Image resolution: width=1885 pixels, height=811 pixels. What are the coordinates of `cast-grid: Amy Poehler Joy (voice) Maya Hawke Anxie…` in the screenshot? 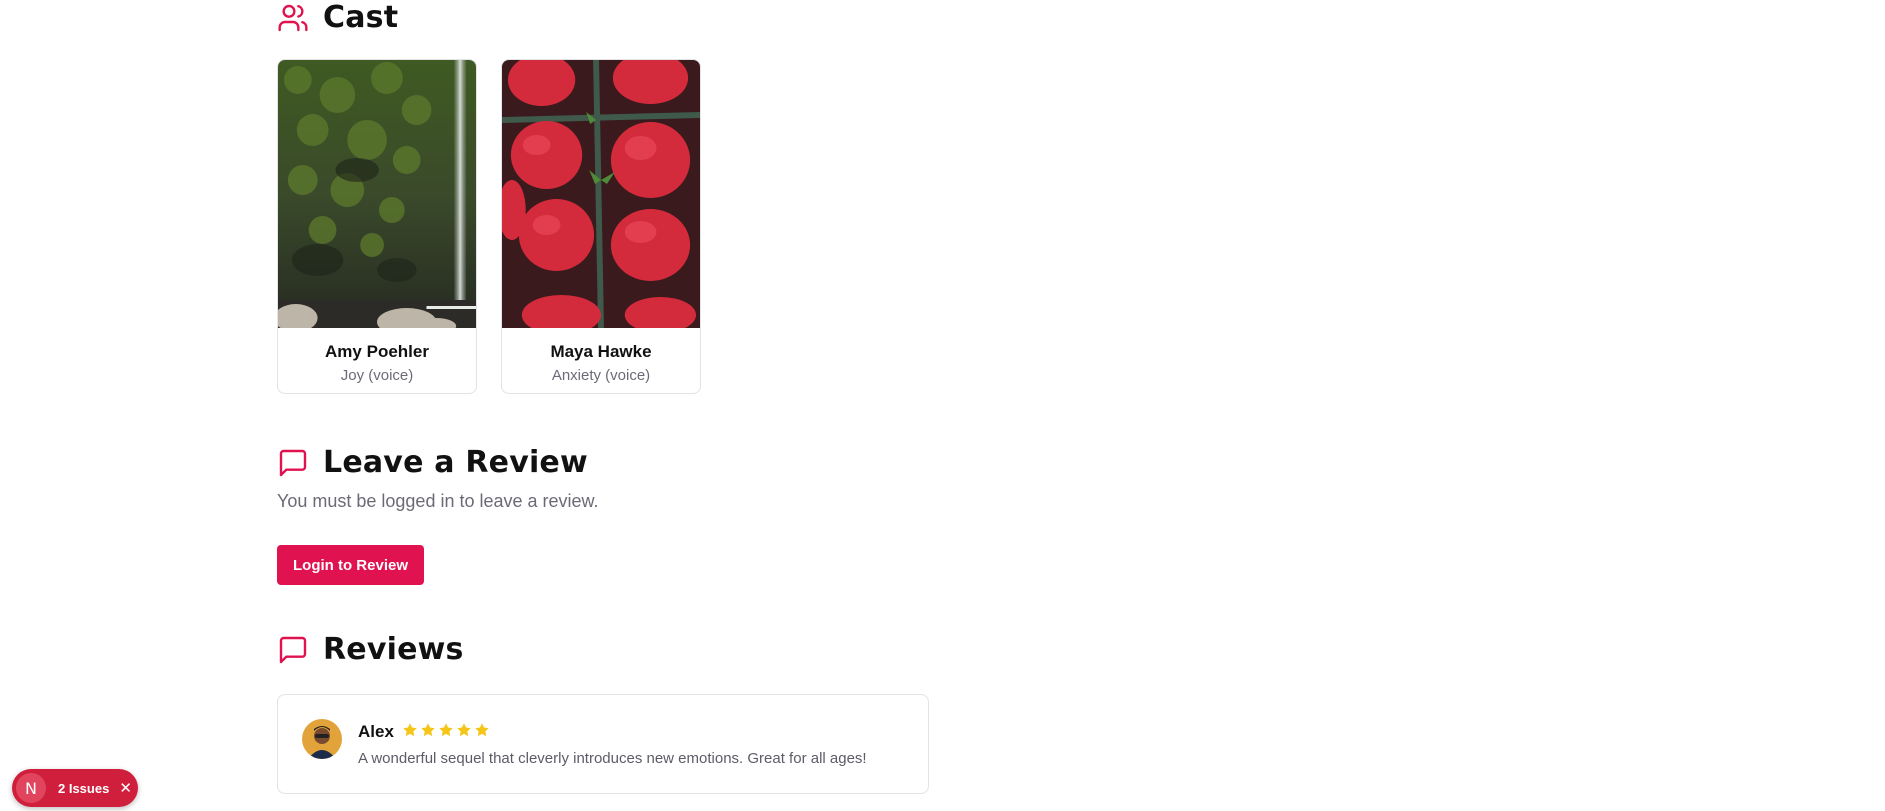 It's located at (489, 226).